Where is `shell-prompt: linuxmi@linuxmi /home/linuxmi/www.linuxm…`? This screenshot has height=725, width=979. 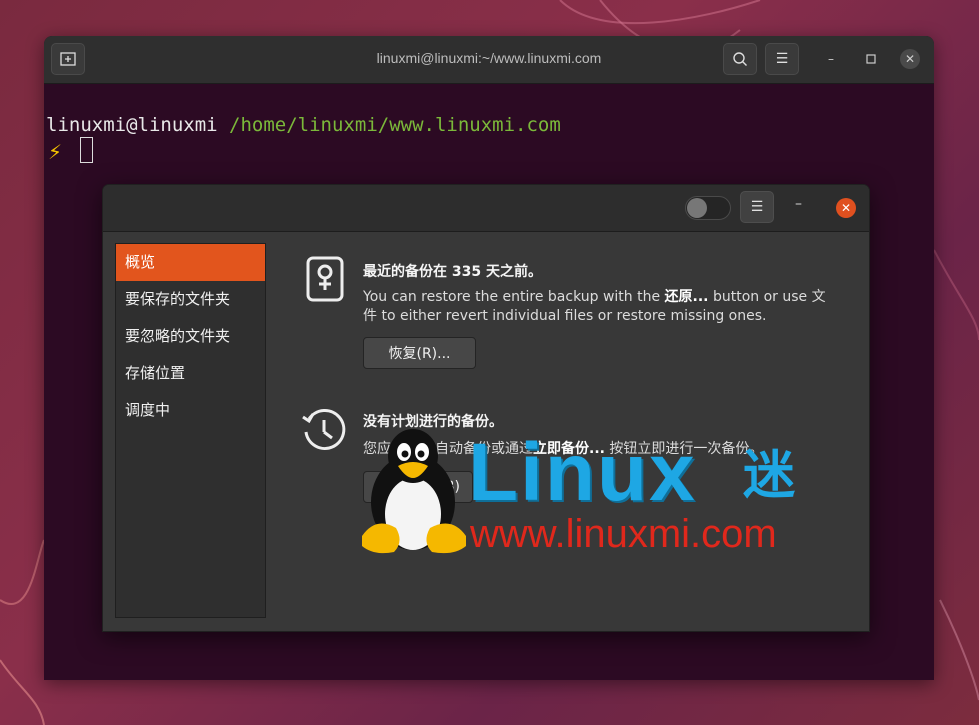
shell-prompt: linuxmi@linuxmi /home/linuxmi/www.linuxm… is located at coordinates (303, 125).